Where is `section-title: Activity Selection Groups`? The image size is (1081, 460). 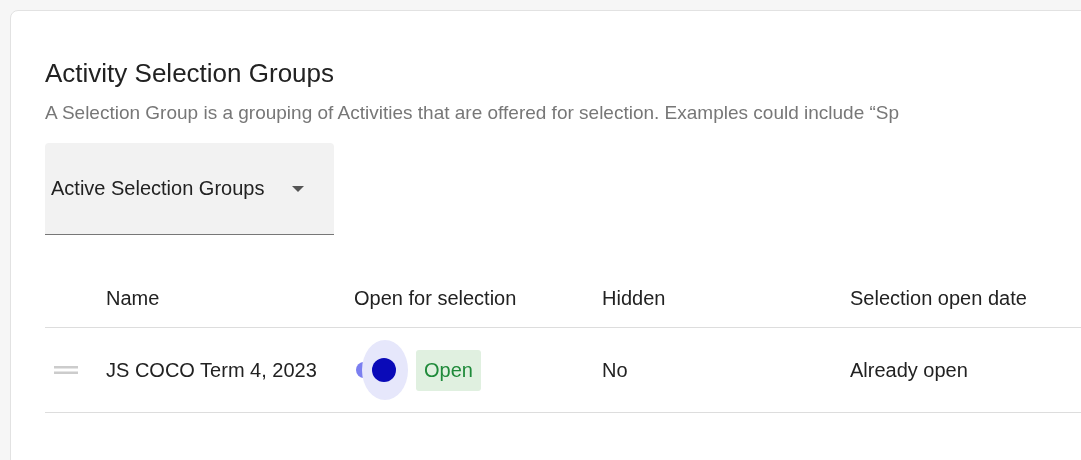
section-title: Activity Selection Groups is located at coordinates (190, 73).